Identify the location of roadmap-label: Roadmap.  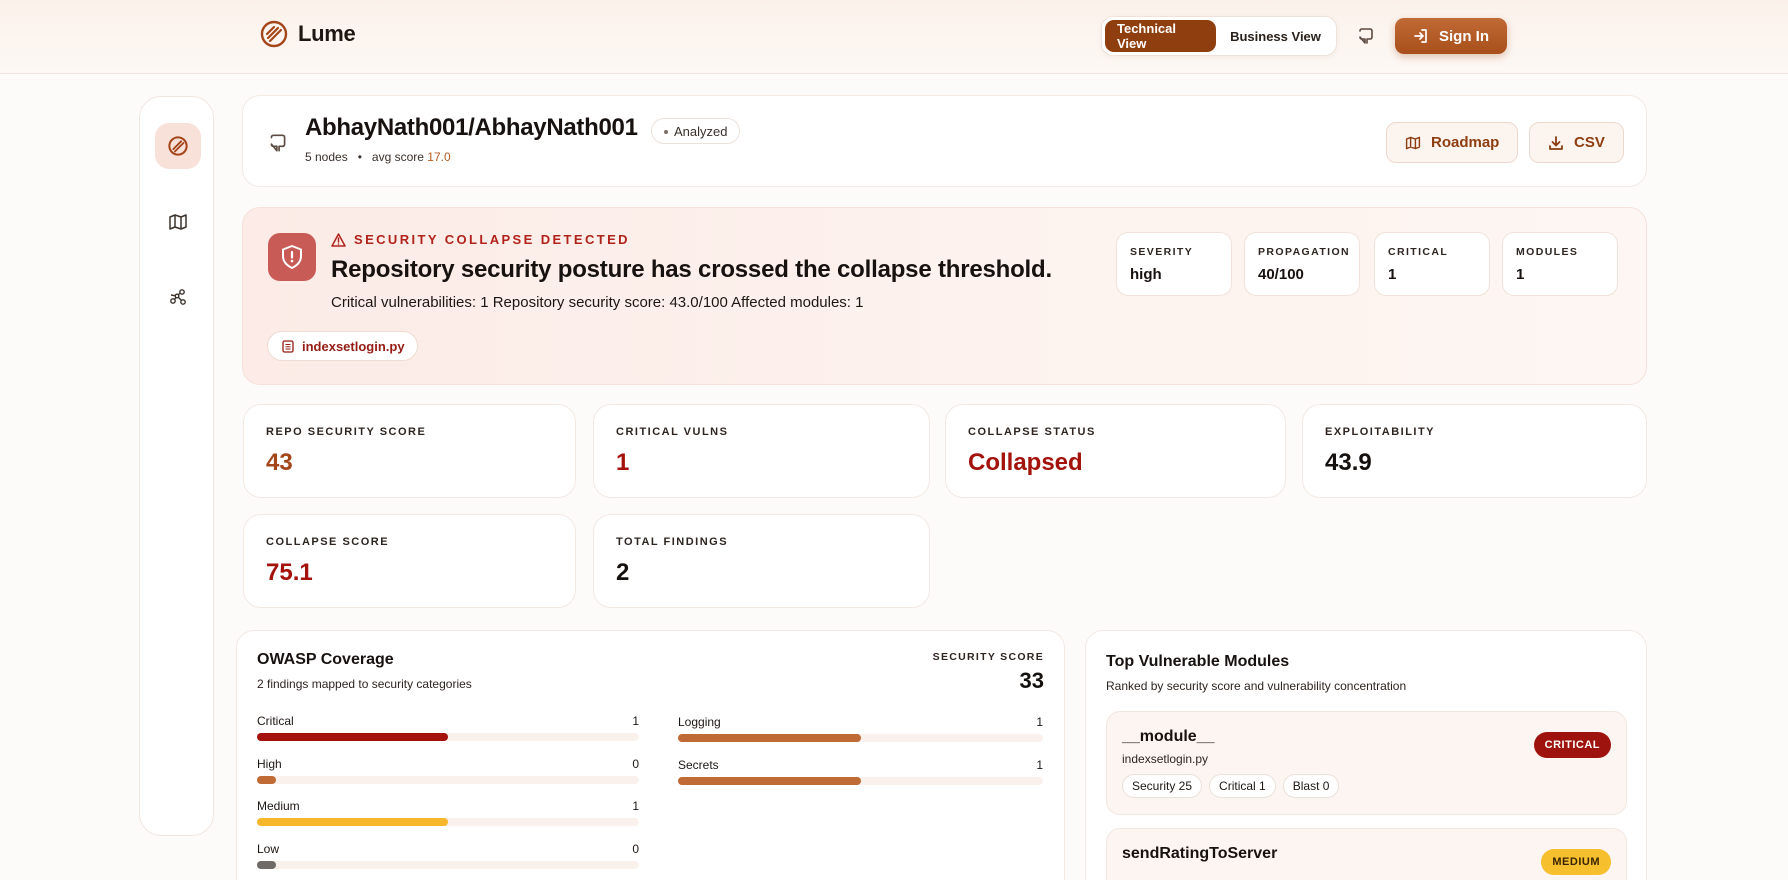
(1465, 142).